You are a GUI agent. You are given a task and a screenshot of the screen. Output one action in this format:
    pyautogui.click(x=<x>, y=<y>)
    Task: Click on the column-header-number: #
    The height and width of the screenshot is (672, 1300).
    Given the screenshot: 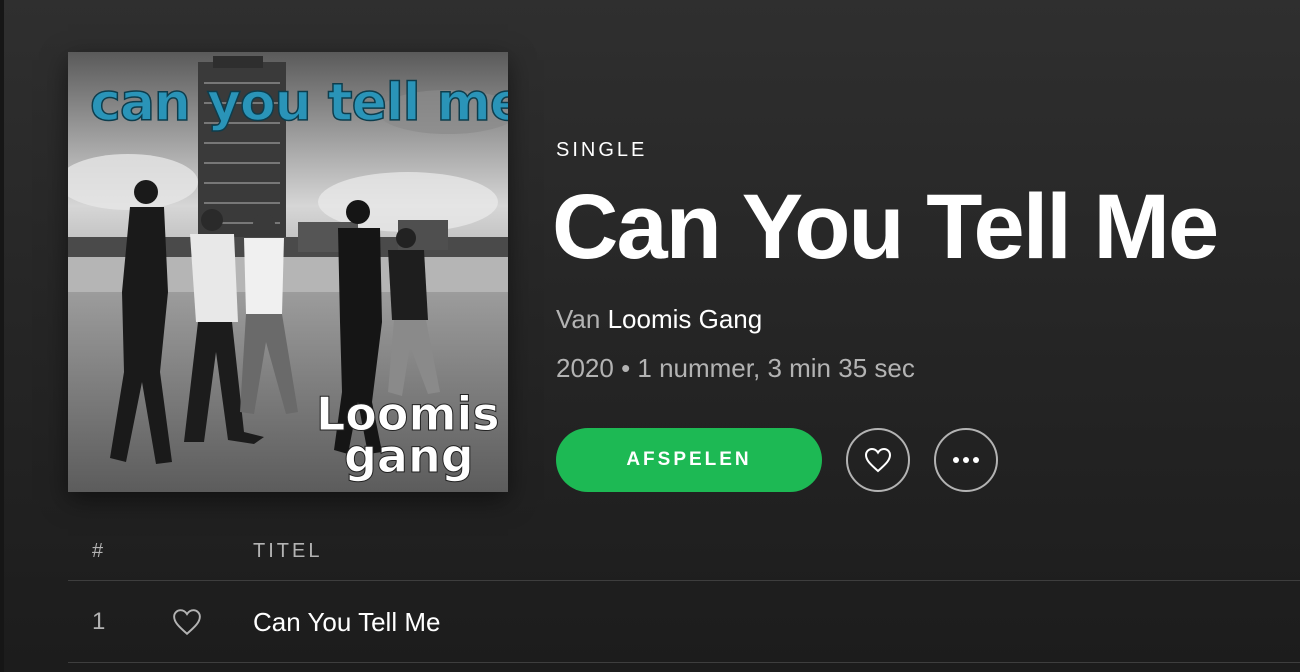 What is the action you would take?
    pyautogui.click(x=98, y=551)
    